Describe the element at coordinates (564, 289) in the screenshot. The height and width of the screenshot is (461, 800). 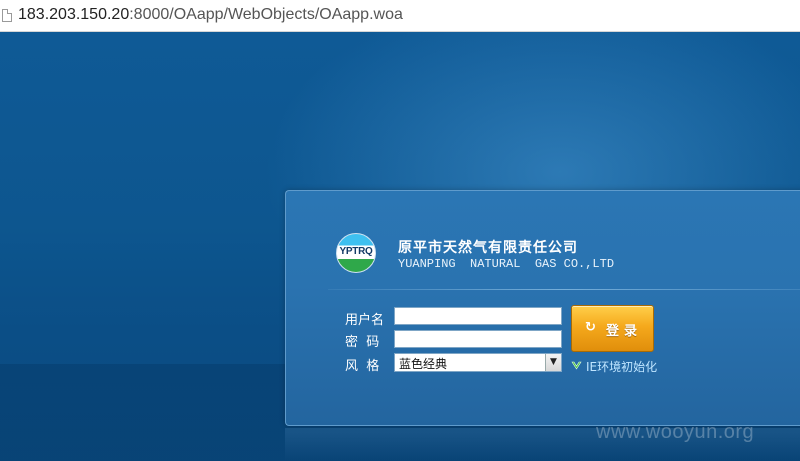
I see `divider` at that location.